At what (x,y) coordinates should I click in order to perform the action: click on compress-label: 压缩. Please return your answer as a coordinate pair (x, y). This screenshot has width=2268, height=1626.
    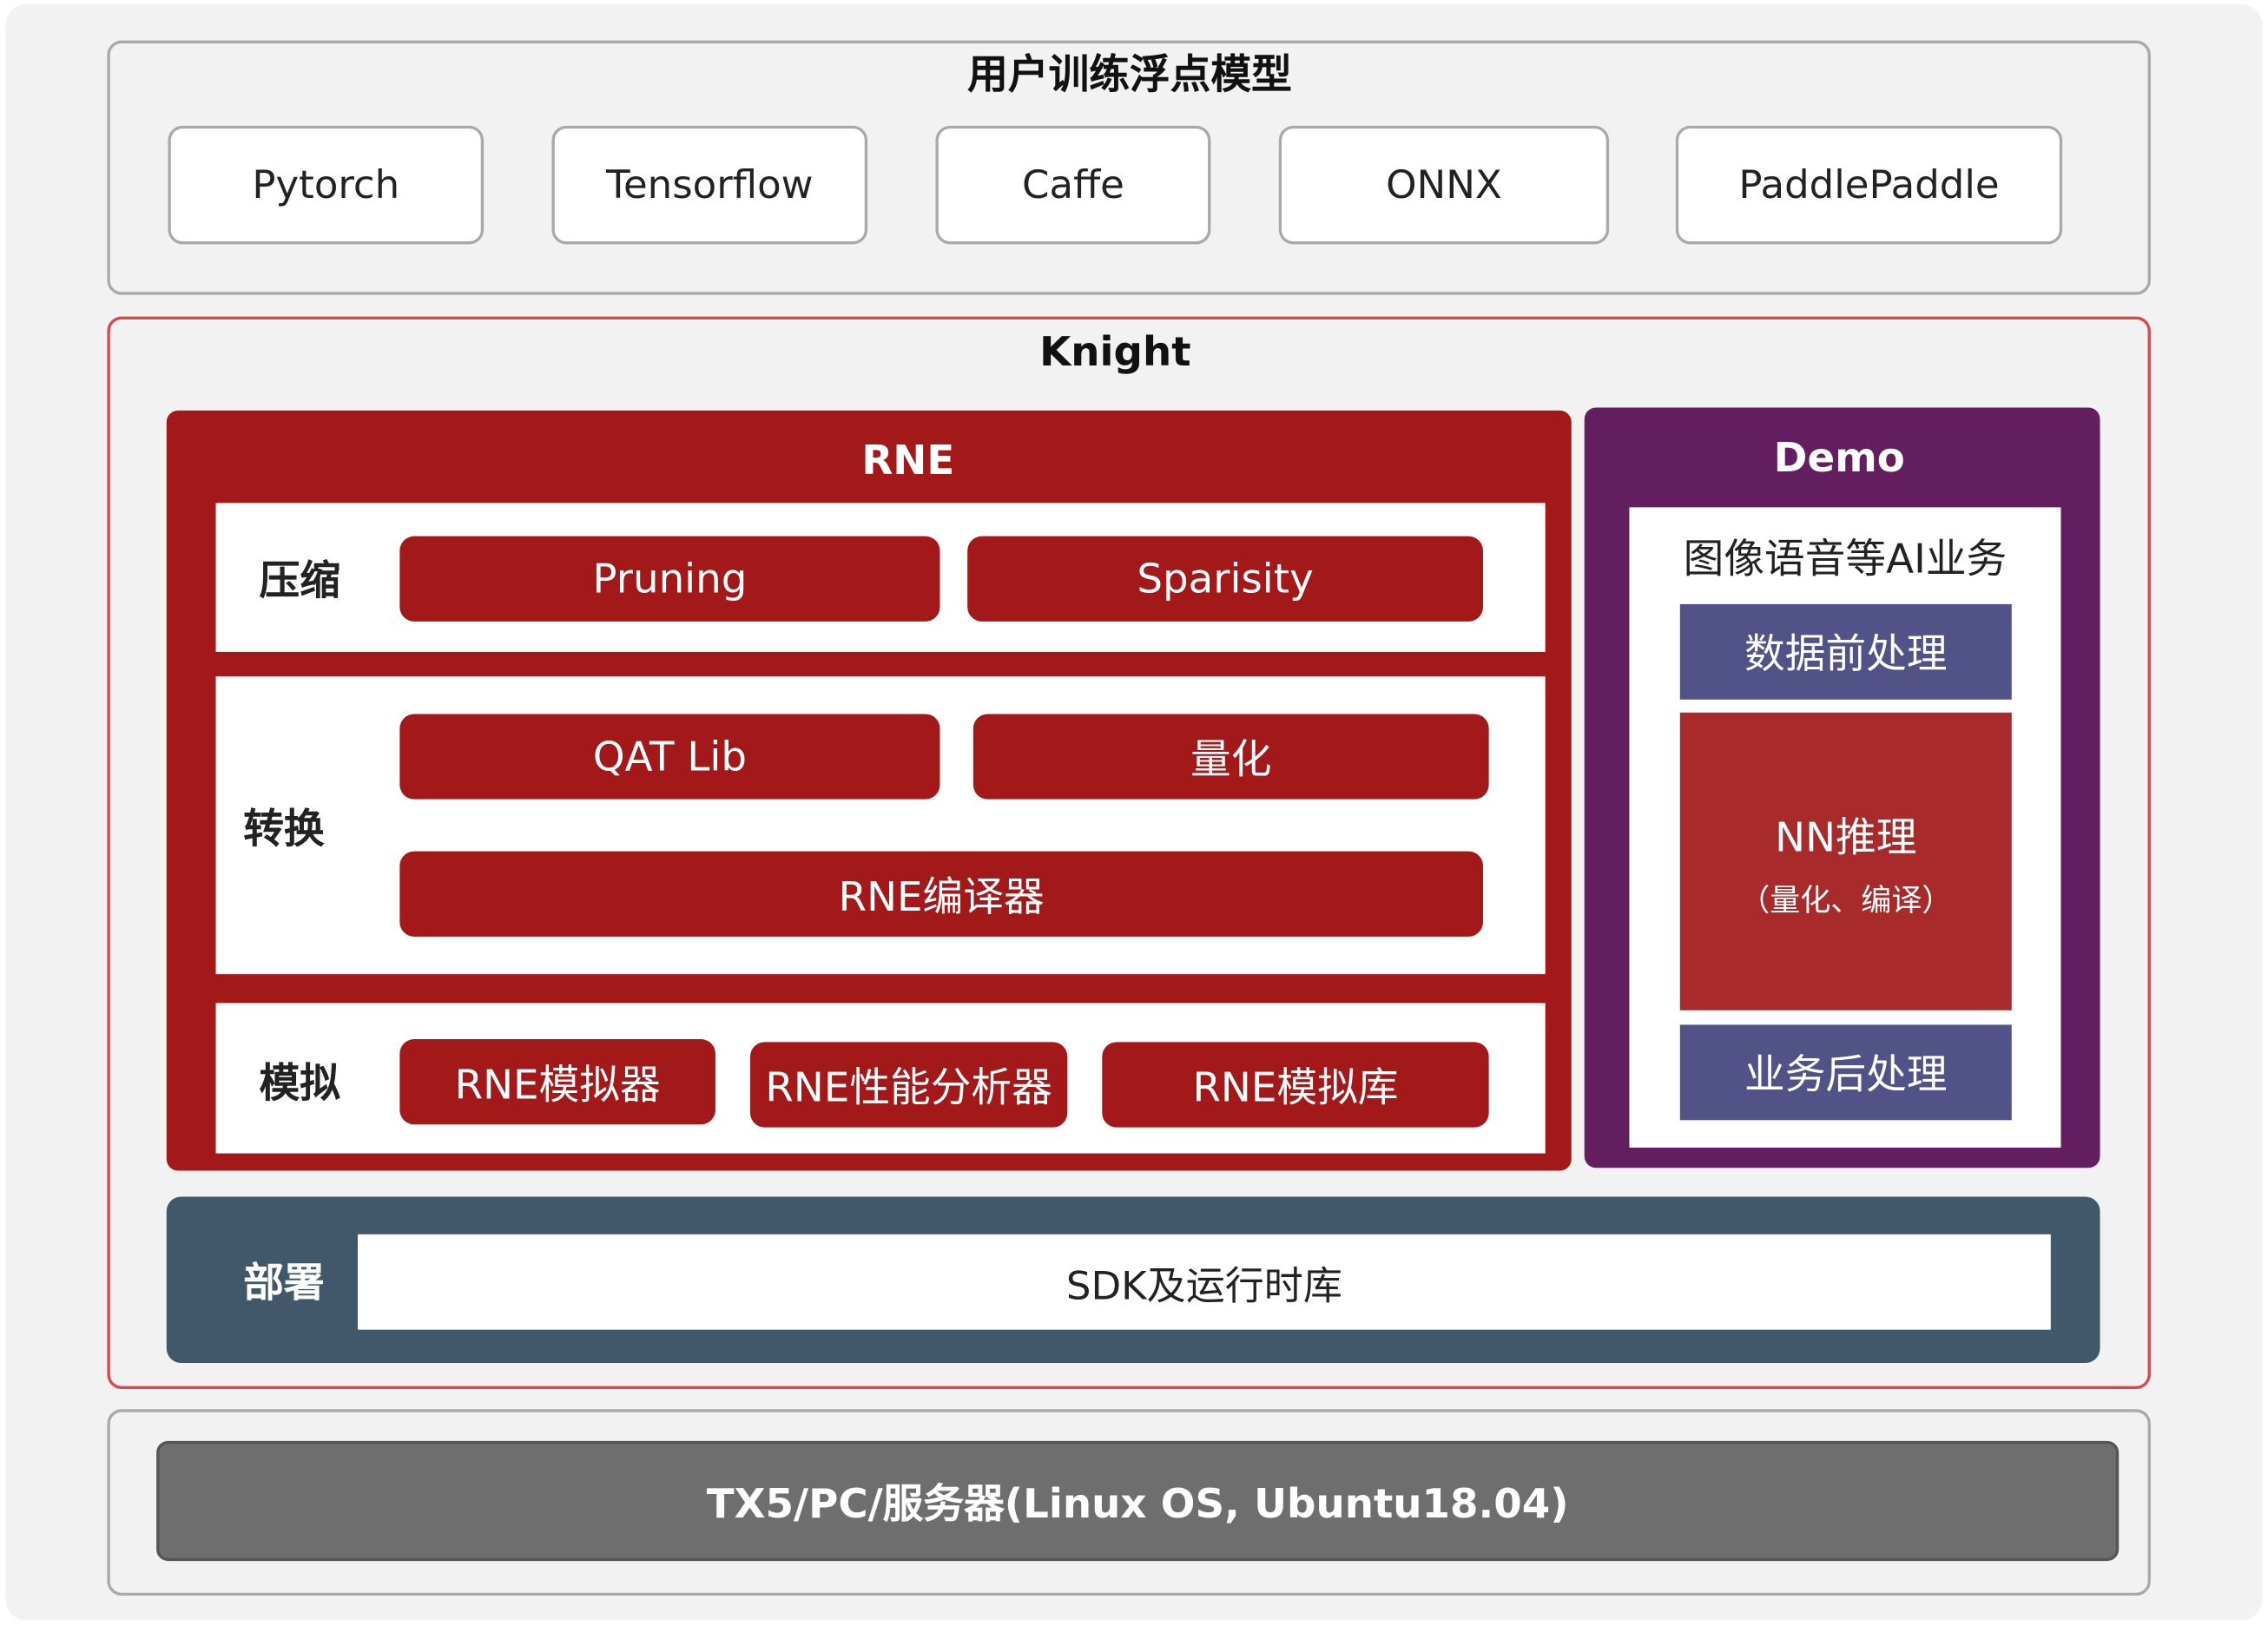
    Looking at the image, I should click on (299, 580).